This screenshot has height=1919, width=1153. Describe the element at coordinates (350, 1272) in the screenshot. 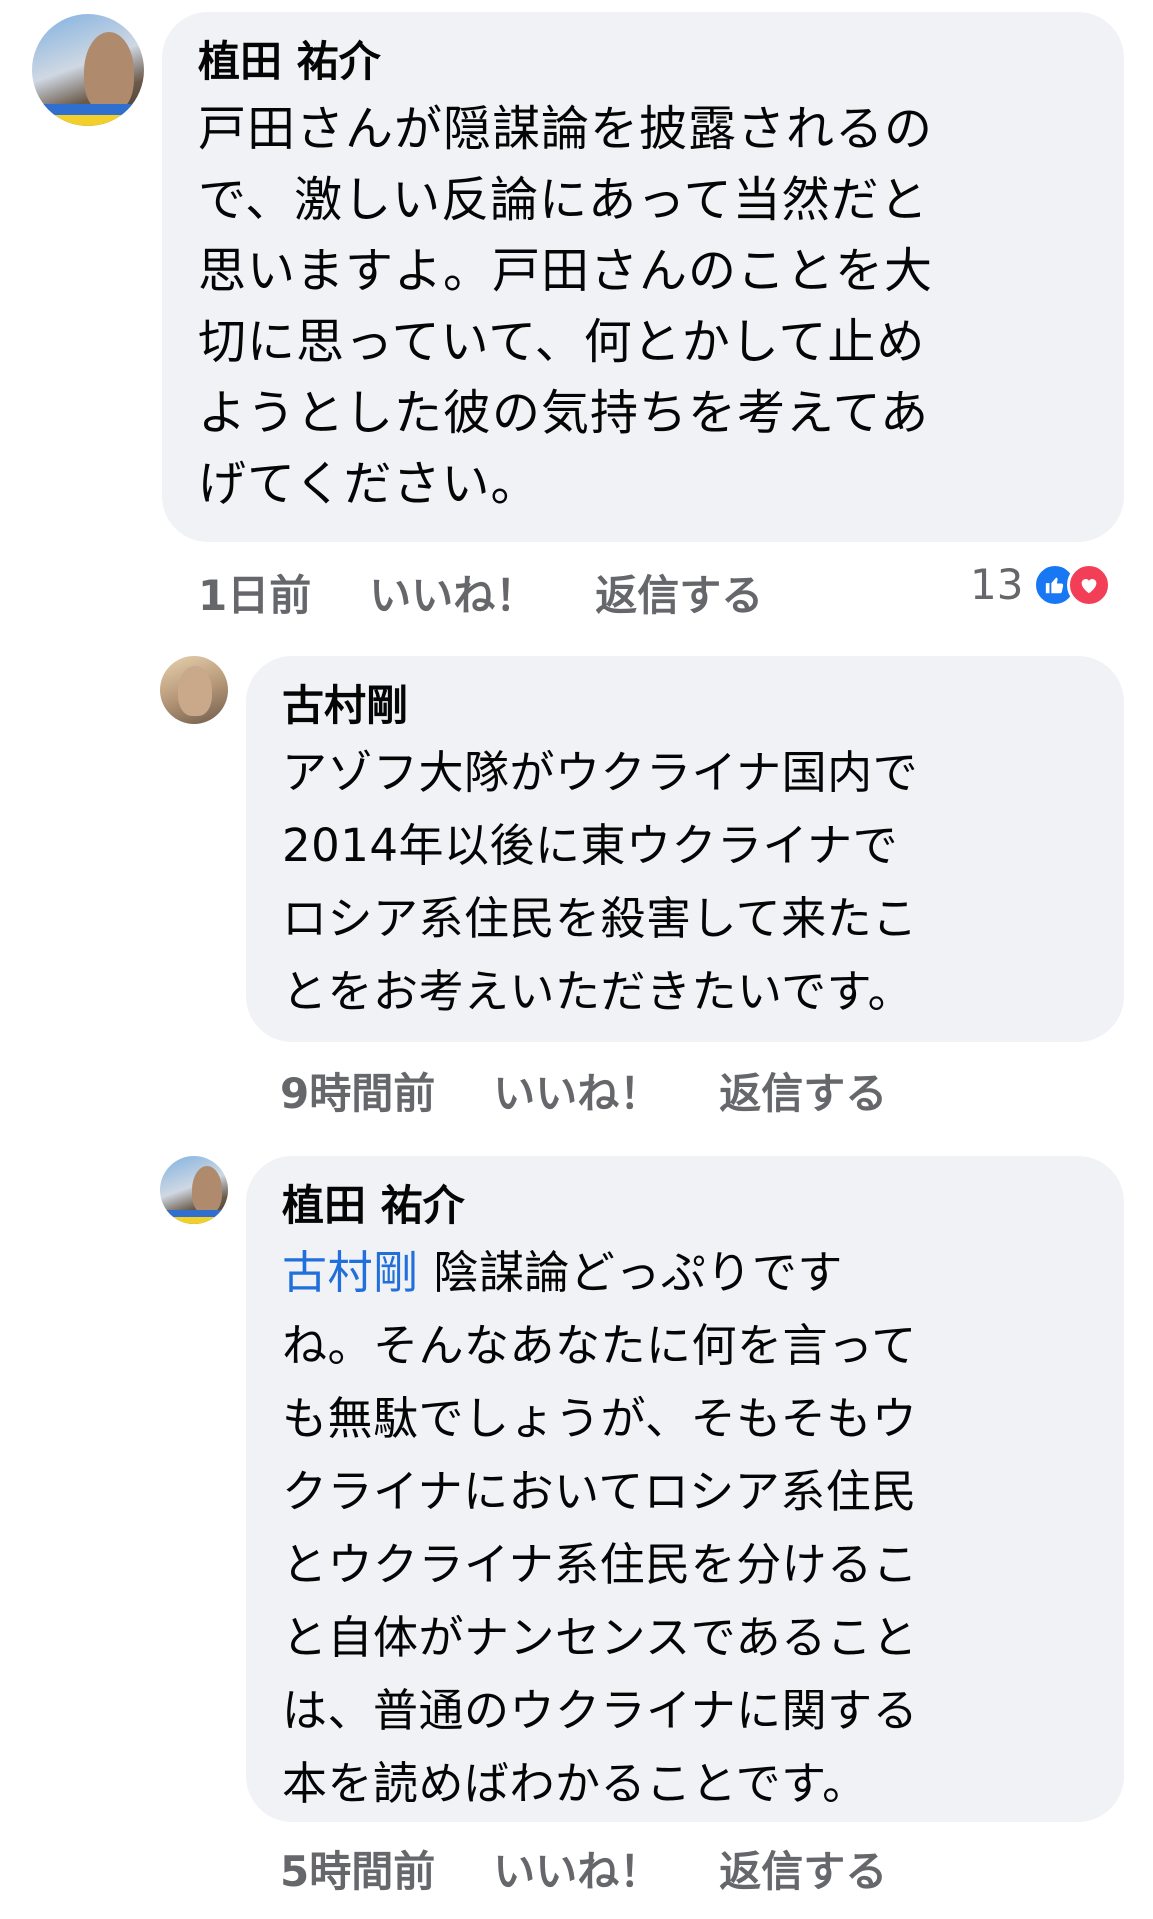

I see `mention-link: 古村剛` at that location.